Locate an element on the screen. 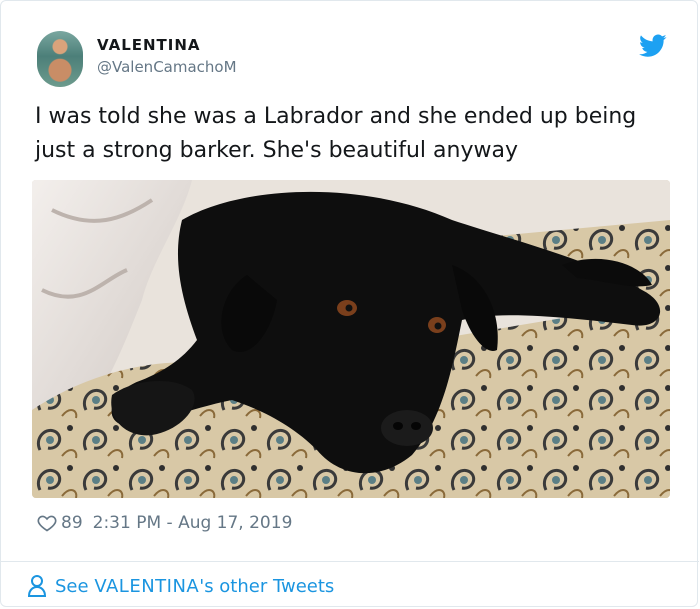 The width and height of the screenshot is (700, 609). author-handle: @ValenCamachoM is located at coordinates (167, 67).